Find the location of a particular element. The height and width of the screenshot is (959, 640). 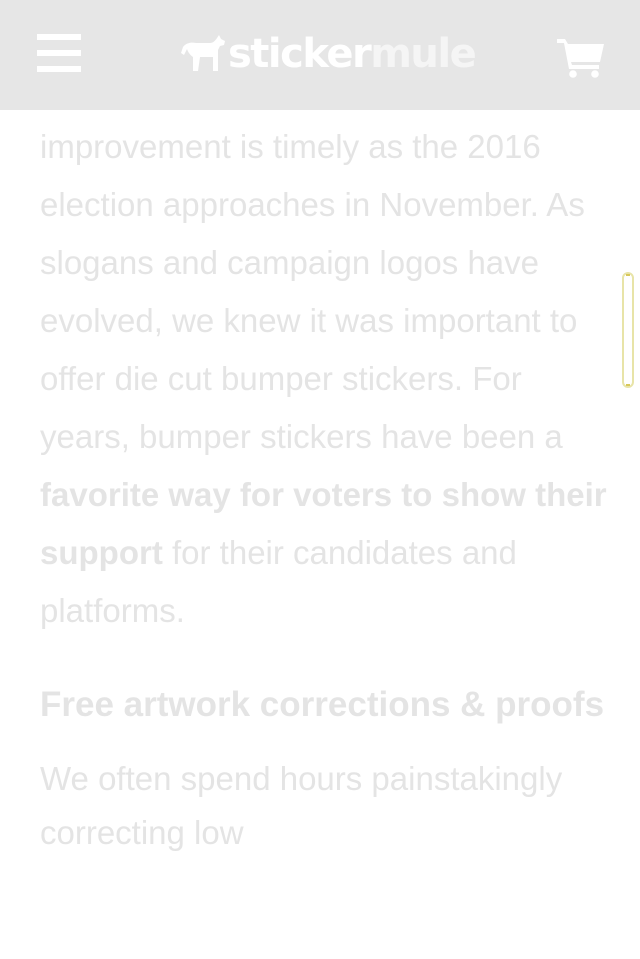

hamburger-menu-icon is located at coordinates (59, 53).